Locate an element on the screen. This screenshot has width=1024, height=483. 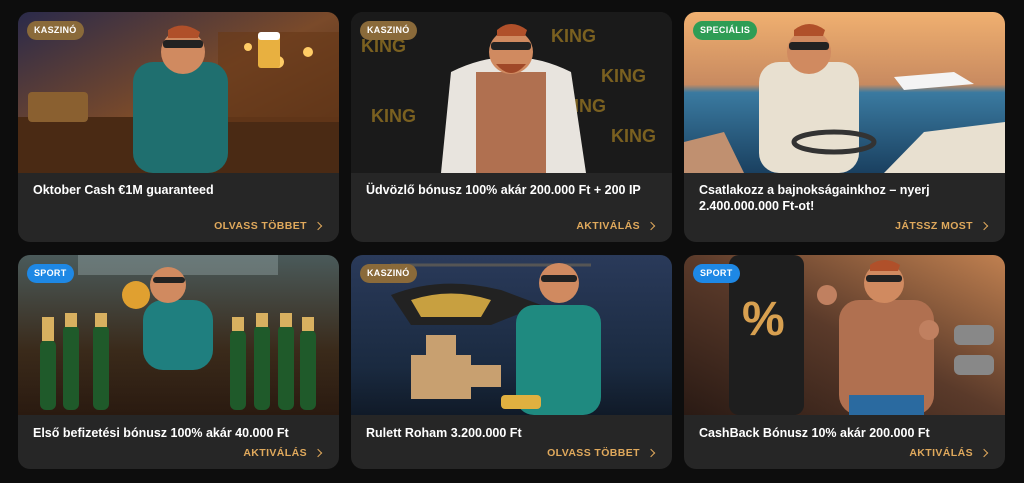
play-now-button: JÁTSSZ MOST is located at coordinates (942, 226).